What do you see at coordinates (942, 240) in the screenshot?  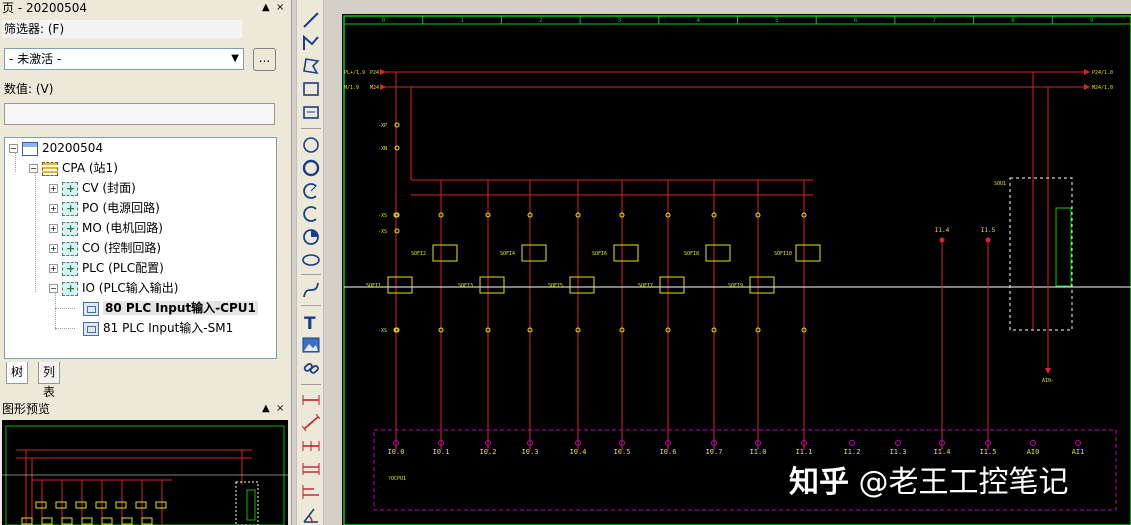 I see `spare-input-dot` at bounding box center [942, 240].